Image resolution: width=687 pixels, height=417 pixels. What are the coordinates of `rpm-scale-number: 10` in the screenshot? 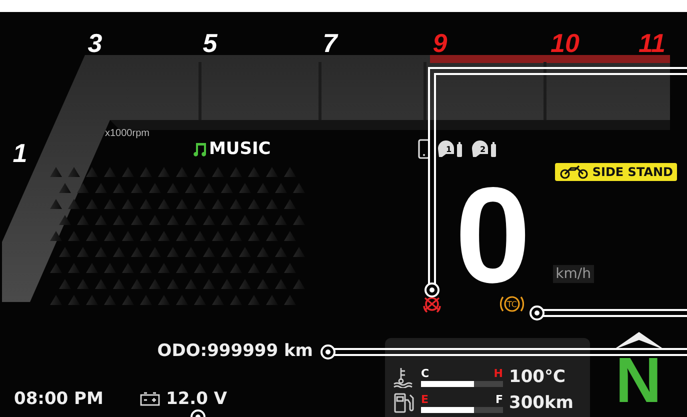 It's located at (565, 43).